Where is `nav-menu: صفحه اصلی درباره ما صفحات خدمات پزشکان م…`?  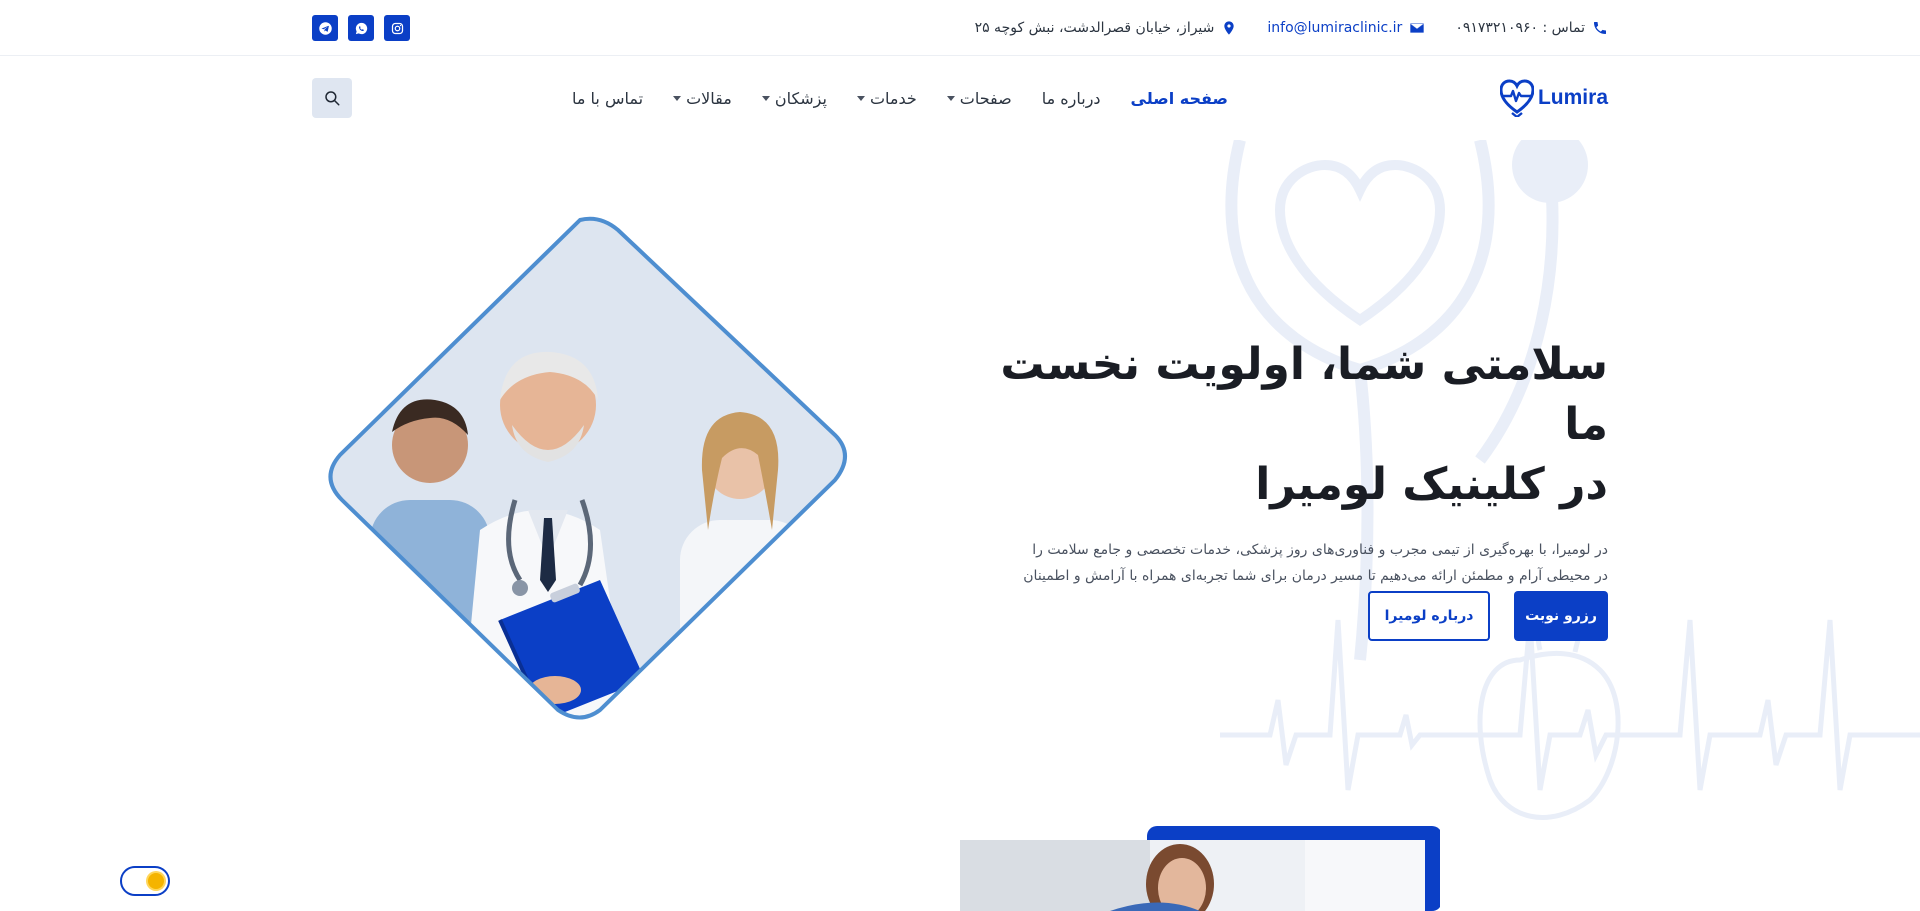 nav-menu: صفحه اصلی درباره ما صفحات خدمات پزشکان م… is located at coordinates (900, 98).